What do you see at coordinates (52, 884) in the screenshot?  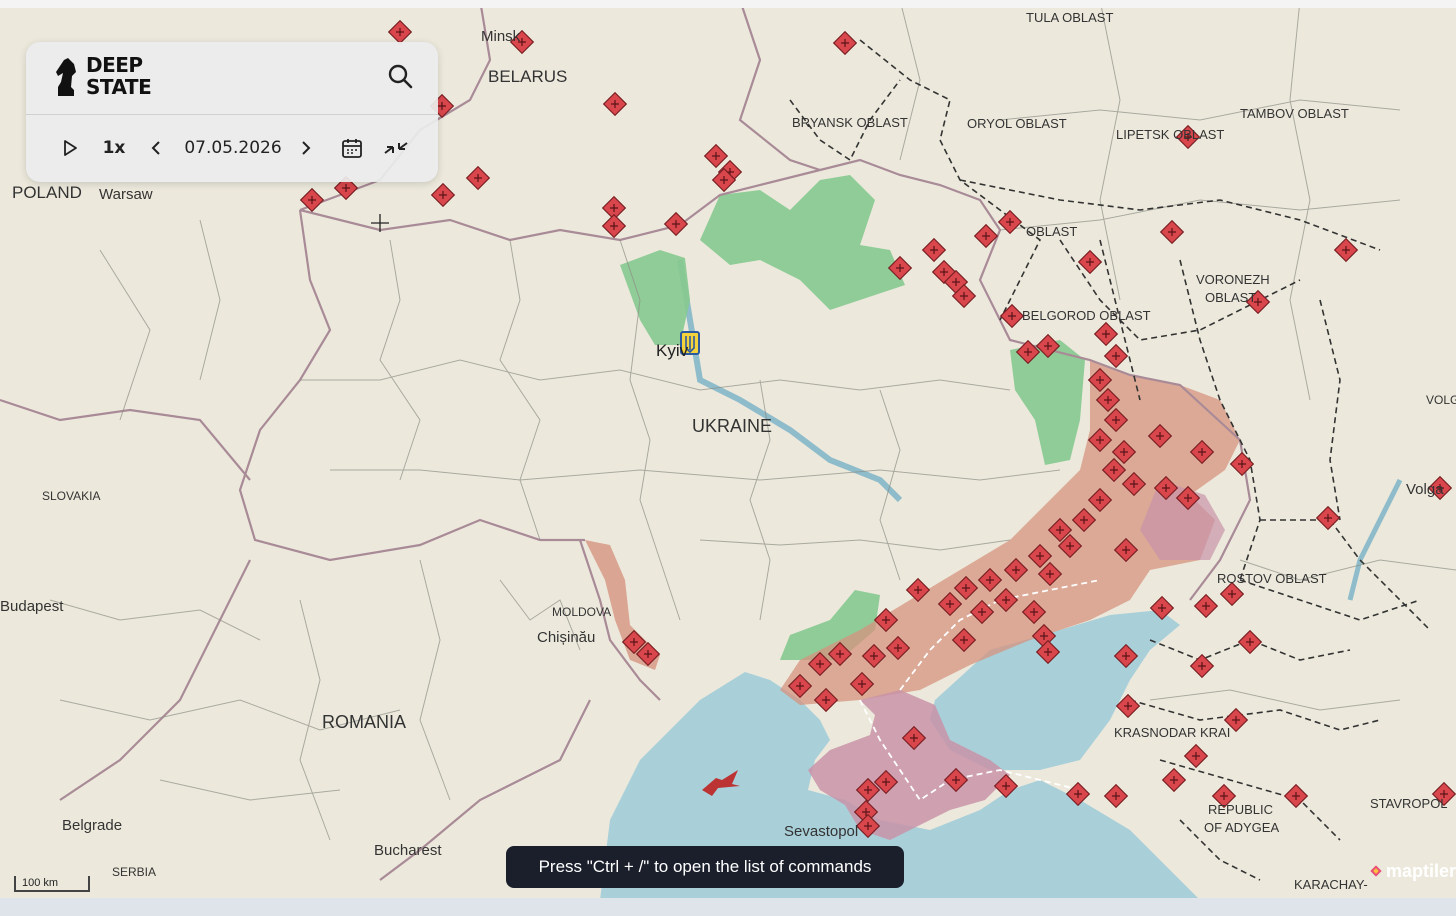 I see `scale-bar: 100 km` at bounding box center [52, 884].